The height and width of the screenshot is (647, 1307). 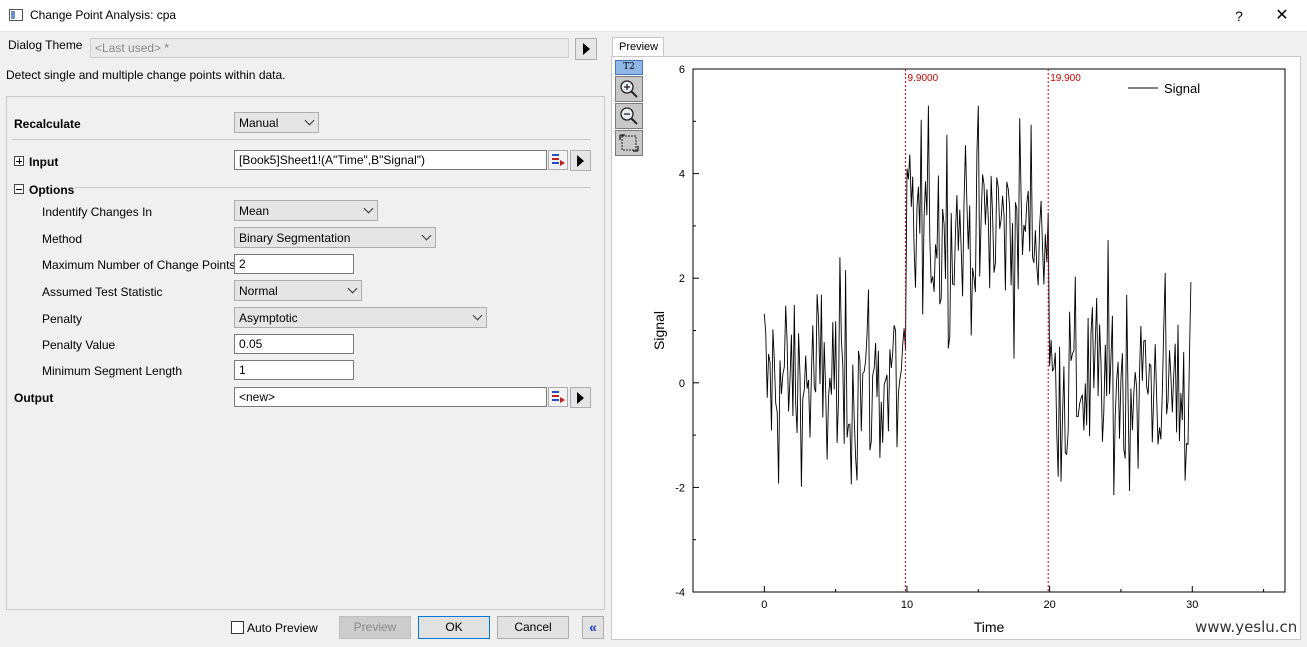 What do you see at coordinates (653, 16) in the screenshot?
I see `title-bar: Change Point Analysis: cpa ? ✕` at bounding box center [653, 16].